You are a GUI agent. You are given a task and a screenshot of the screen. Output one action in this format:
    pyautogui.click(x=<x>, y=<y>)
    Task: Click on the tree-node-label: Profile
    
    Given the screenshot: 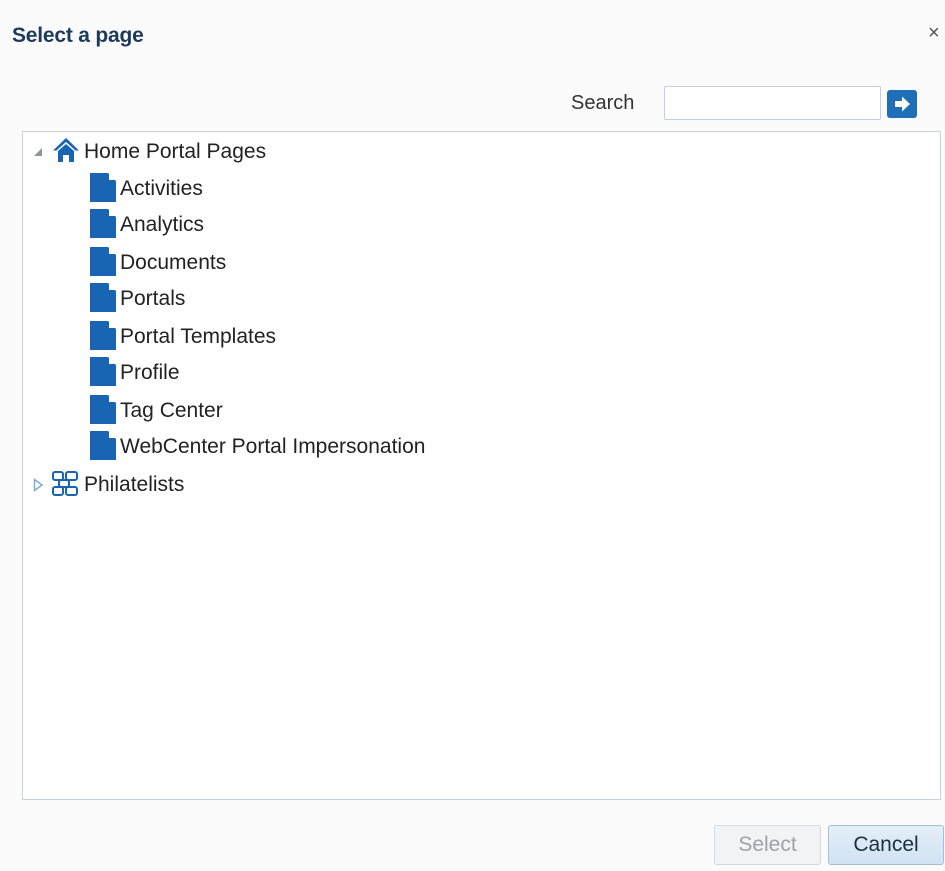 What is the action you would take?
    pyautogui.click(x=150, y=372)
    